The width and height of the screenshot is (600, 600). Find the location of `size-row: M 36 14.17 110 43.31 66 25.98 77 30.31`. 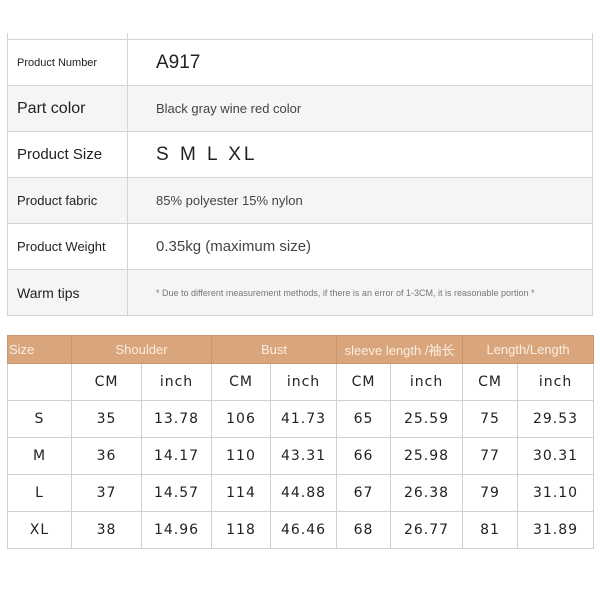

size-row: M 36 14.17 110 43.31 66 25.98 77 30.31 is located at coordinates (301, 456).